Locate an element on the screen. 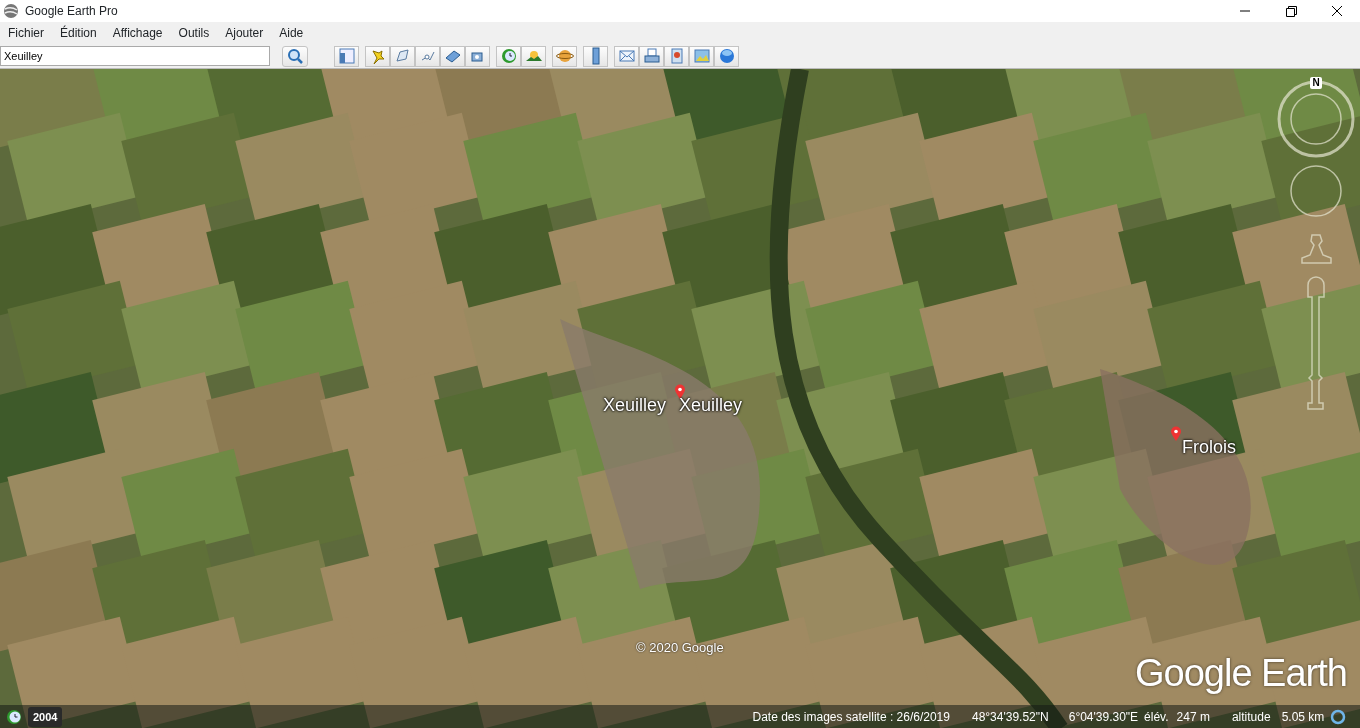 This screenshot has height=728, width=1360. place-label: Frolois is located at coordinates (1209, 447).